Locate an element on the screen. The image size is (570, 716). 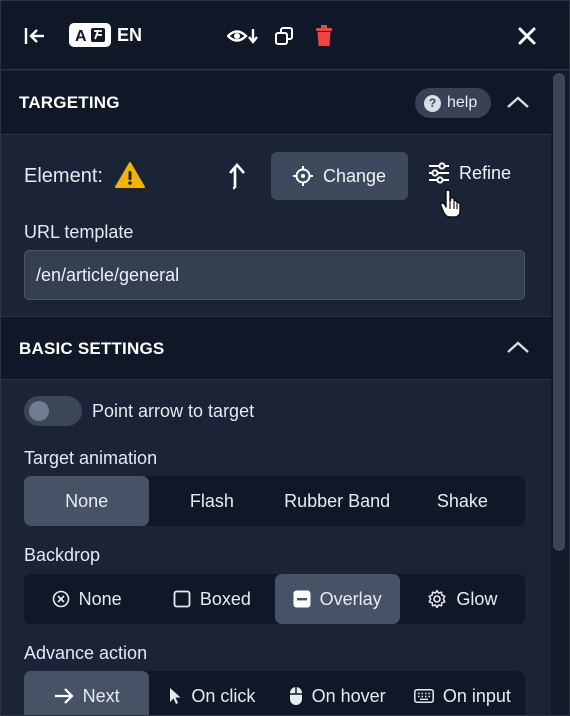
backdrop-option-none: None is located at coordinates (86, 599).